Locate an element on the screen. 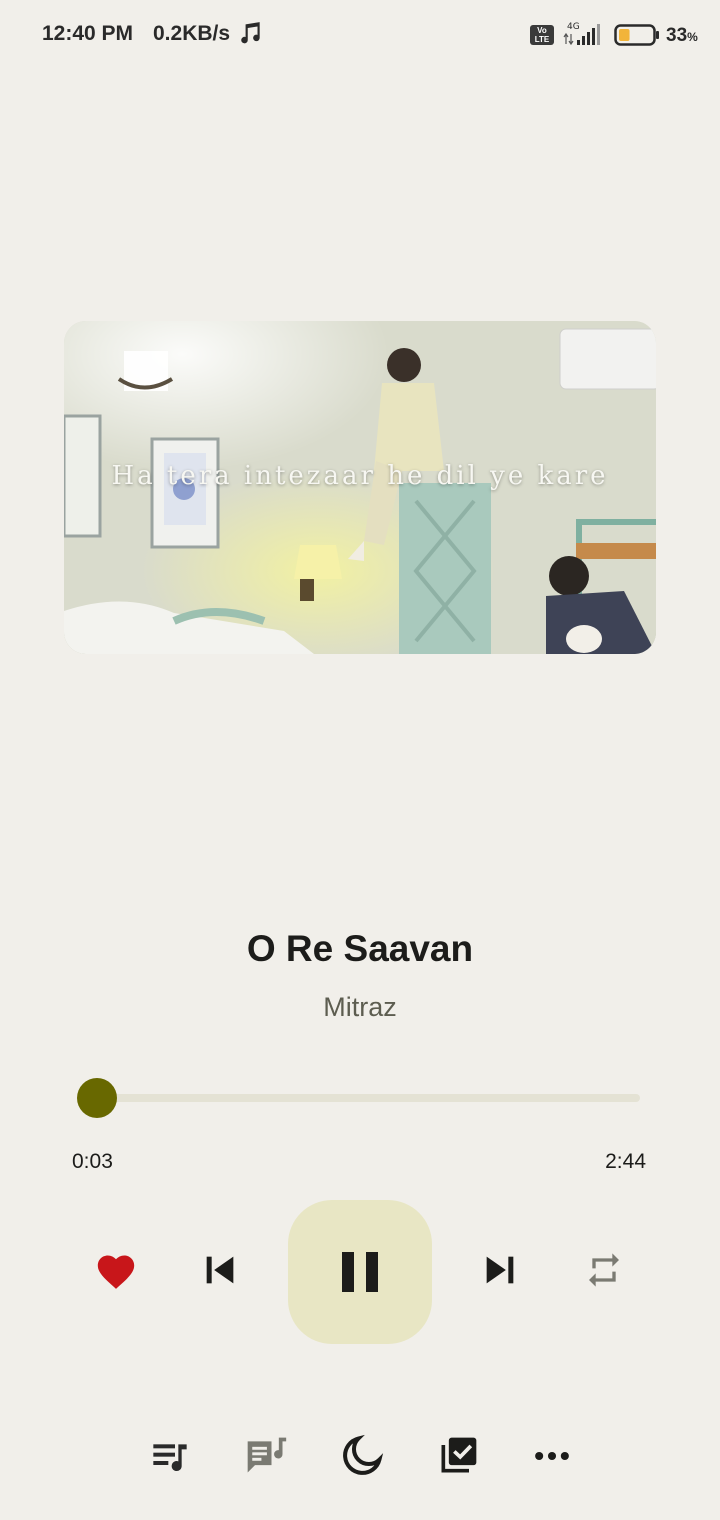 Image resolution: width=720 pixels, height=1520 pixels. play-pause-button is located at coordinates (360, 1272).